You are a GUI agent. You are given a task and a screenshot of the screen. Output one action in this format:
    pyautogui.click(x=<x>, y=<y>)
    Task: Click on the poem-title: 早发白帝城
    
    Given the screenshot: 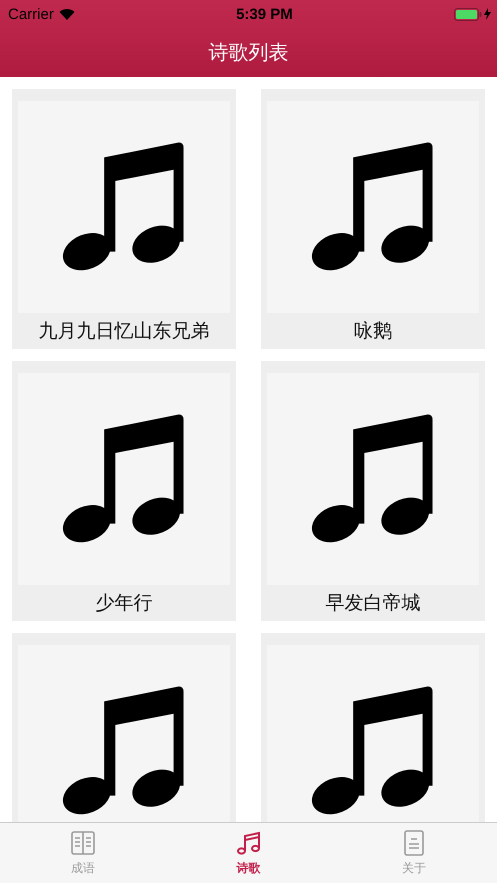 What is the action you would take?
    pyautogui.click(x=373, y=603)
    